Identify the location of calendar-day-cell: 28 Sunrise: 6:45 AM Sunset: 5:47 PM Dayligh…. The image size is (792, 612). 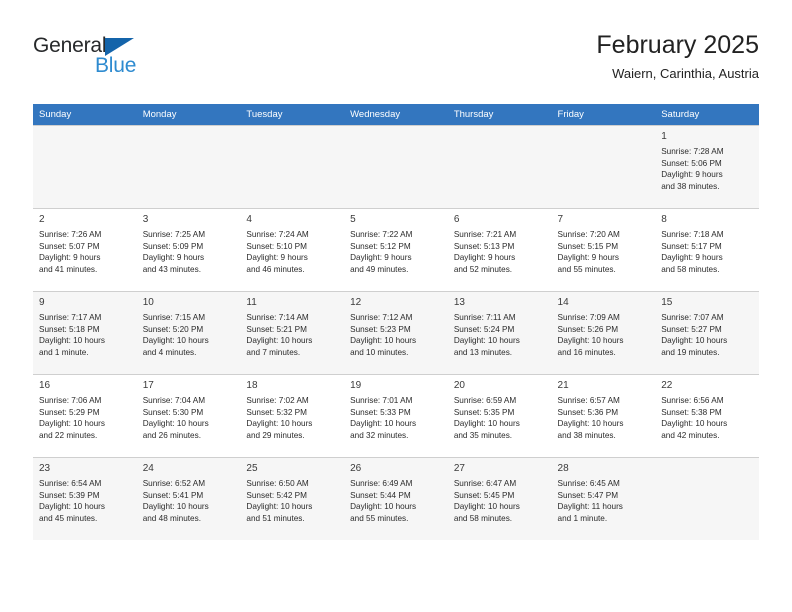
(603, 498).